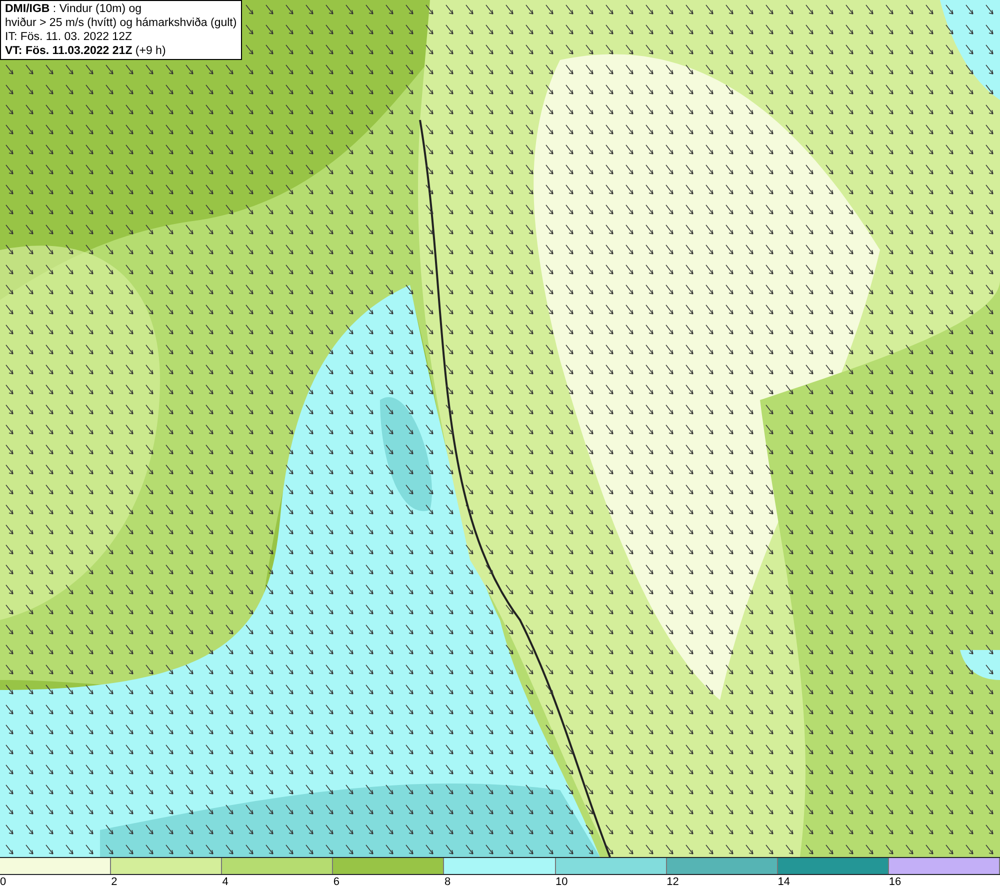 The height and width of the screenshot is (887, 1000). What do you see at coordinates (86, 51) in the screenshot?
I see `title-line: VT: Fös. 11.03.2022 21Z (+9 h)` at bounding box center [86, 51].